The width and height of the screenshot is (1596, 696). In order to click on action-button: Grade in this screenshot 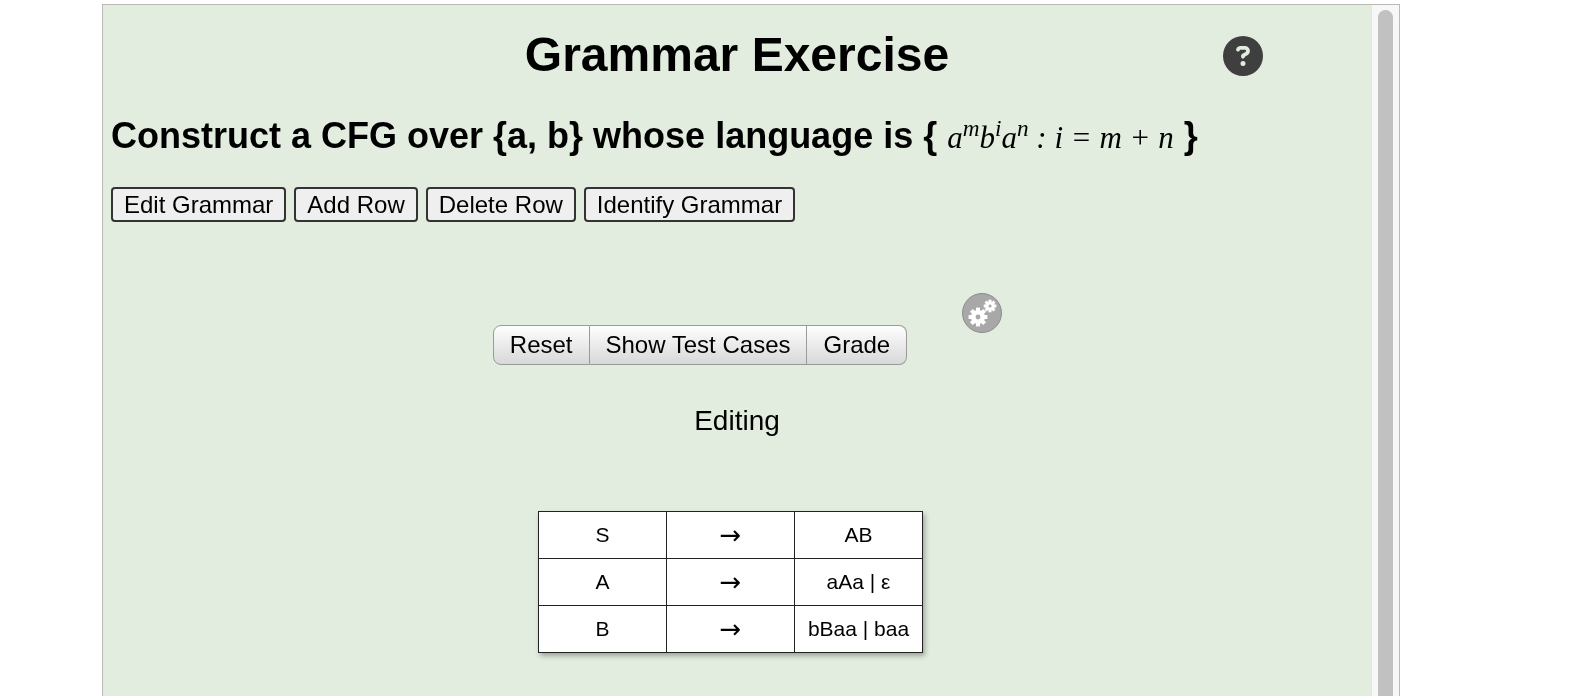, I will do `click(857, 345)`.